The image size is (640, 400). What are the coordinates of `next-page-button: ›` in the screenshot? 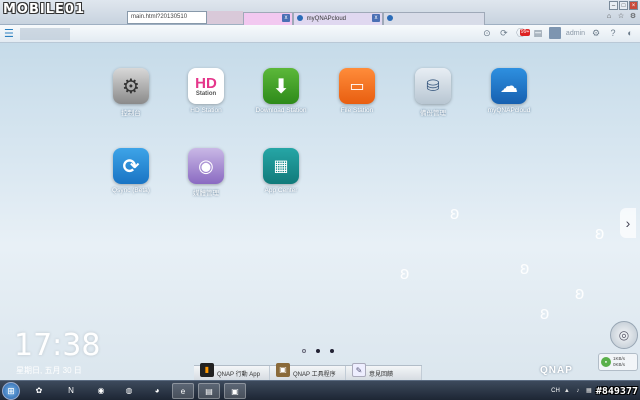 It's located at (628, 223).